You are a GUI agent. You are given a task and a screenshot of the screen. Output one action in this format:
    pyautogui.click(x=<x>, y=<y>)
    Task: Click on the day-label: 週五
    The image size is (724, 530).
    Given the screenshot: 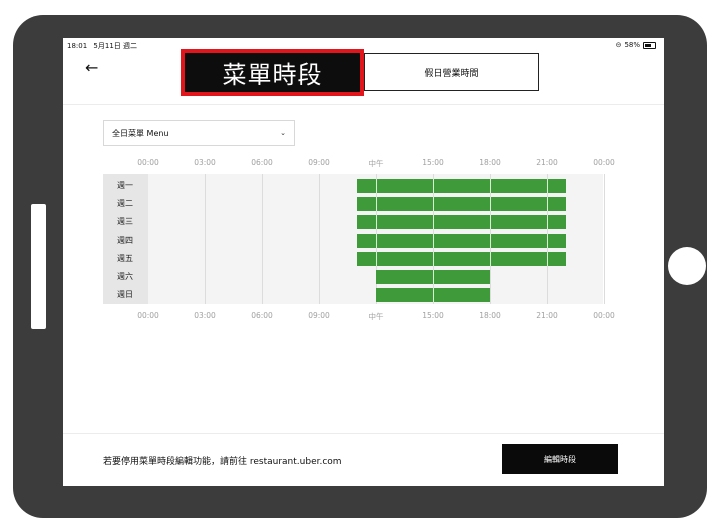 What is the action you would take?
    pyautogui.click(x=125, y=258)
    